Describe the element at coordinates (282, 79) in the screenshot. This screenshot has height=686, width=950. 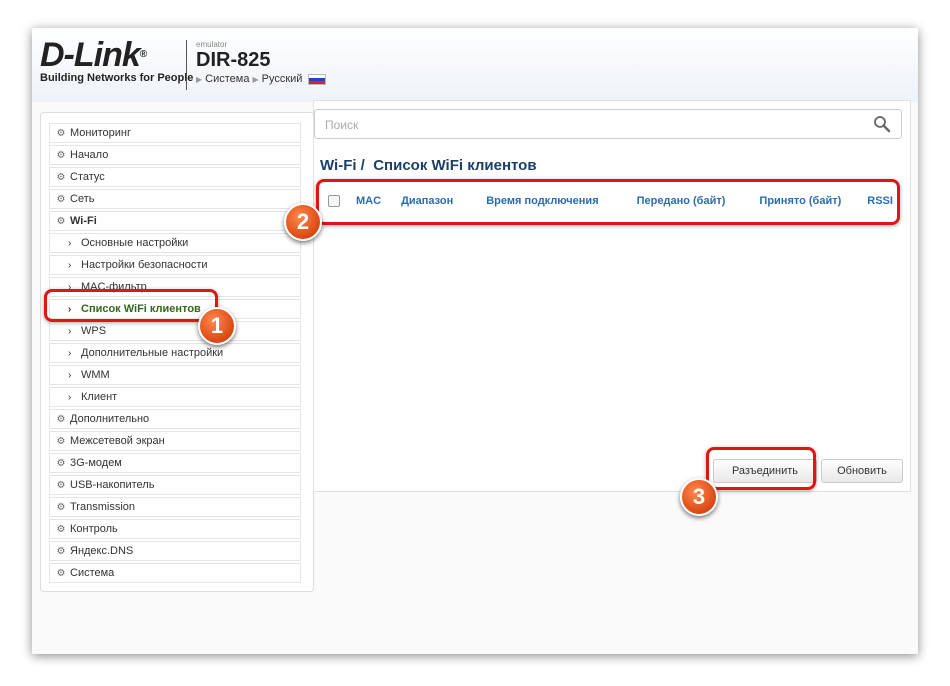
I see `crumb-language: Русский` at that location.